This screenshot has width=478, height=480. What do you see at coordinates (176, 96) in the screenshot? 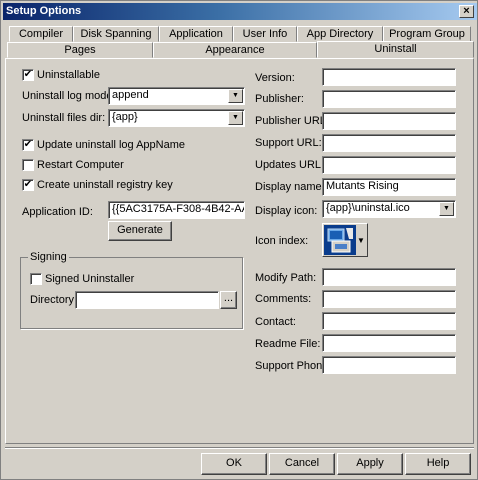
I see `log-mode-select: append ▼` at bounding box center [176, 96].